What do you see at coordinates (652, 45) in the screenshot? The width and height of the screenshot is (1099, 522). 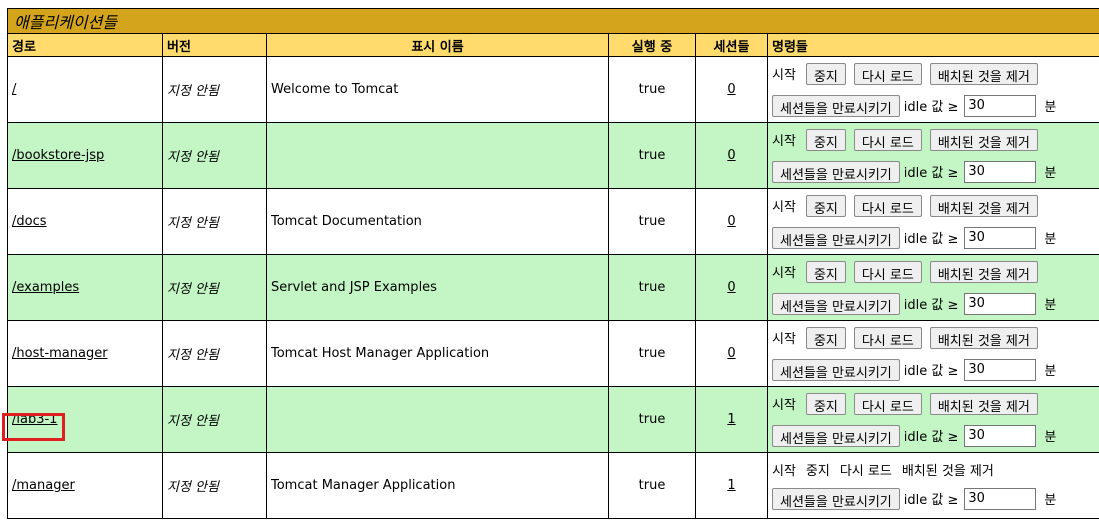 I see `column-header-running: 실행 중` at bounding box center [652, 45].